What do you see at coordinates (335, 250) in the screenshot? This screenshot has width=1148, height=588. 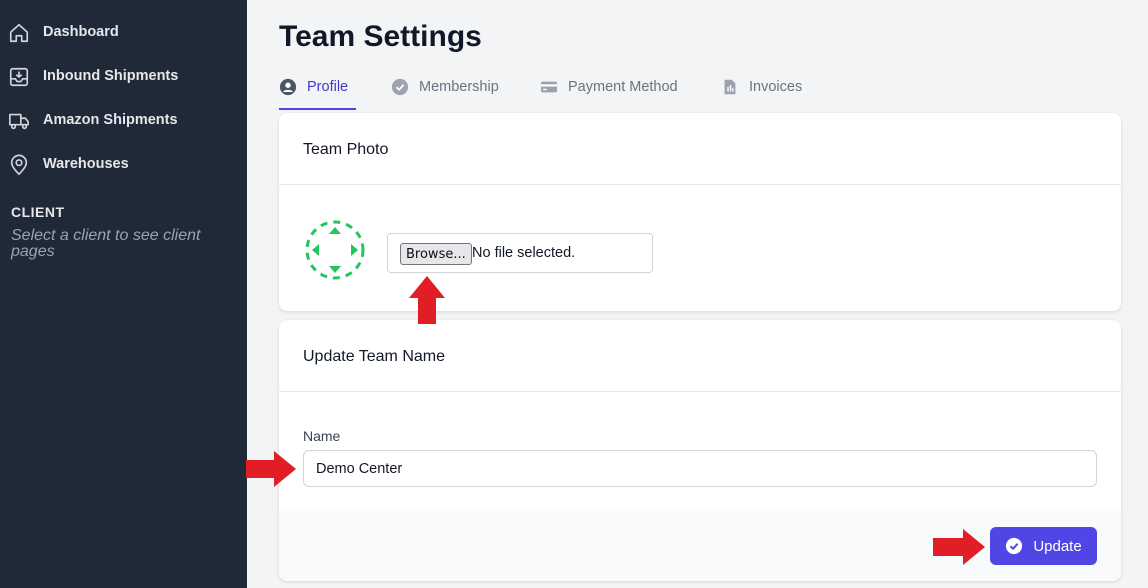 I see `expand-arrows-icon` at bounding box center [335, 250].